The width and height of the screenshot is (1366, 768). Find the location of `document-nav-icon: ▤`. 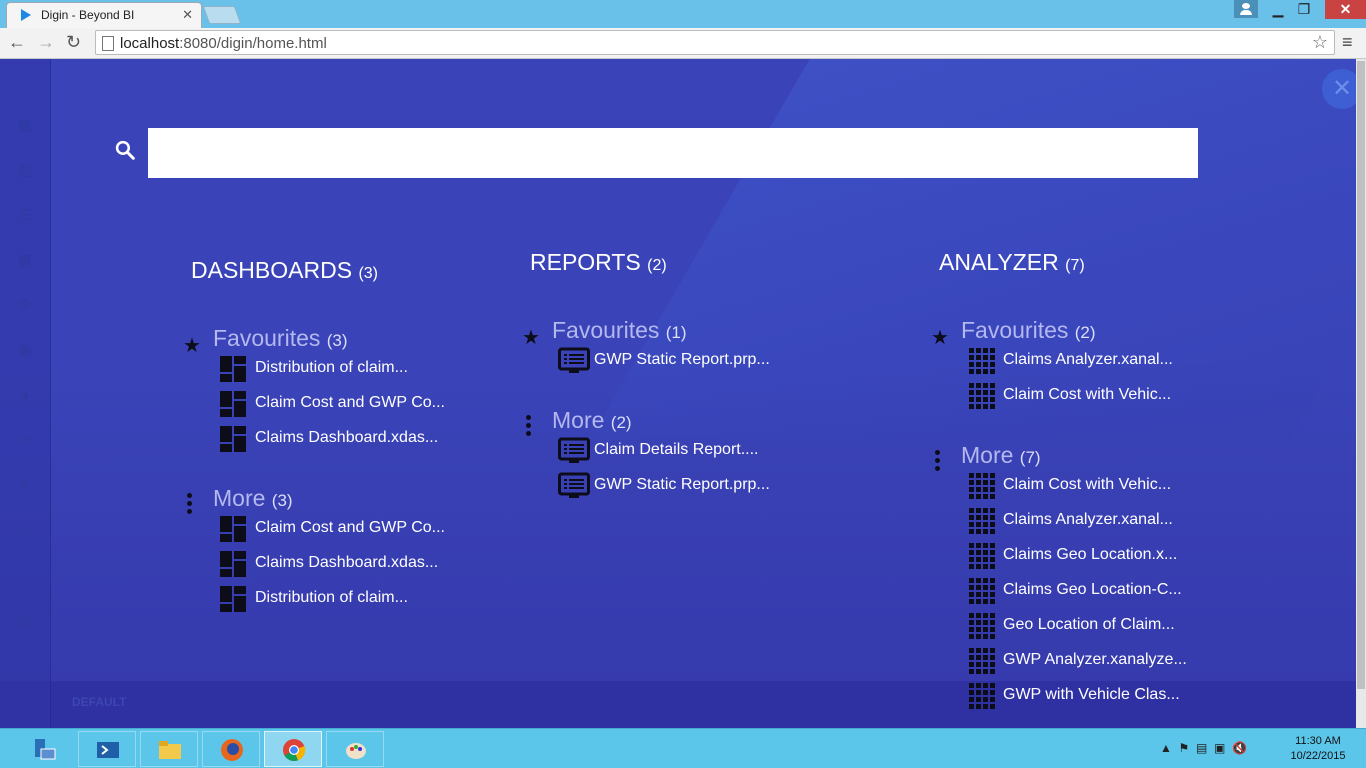

document-nav-icon: ▤ is located at coordinates (25, 171).